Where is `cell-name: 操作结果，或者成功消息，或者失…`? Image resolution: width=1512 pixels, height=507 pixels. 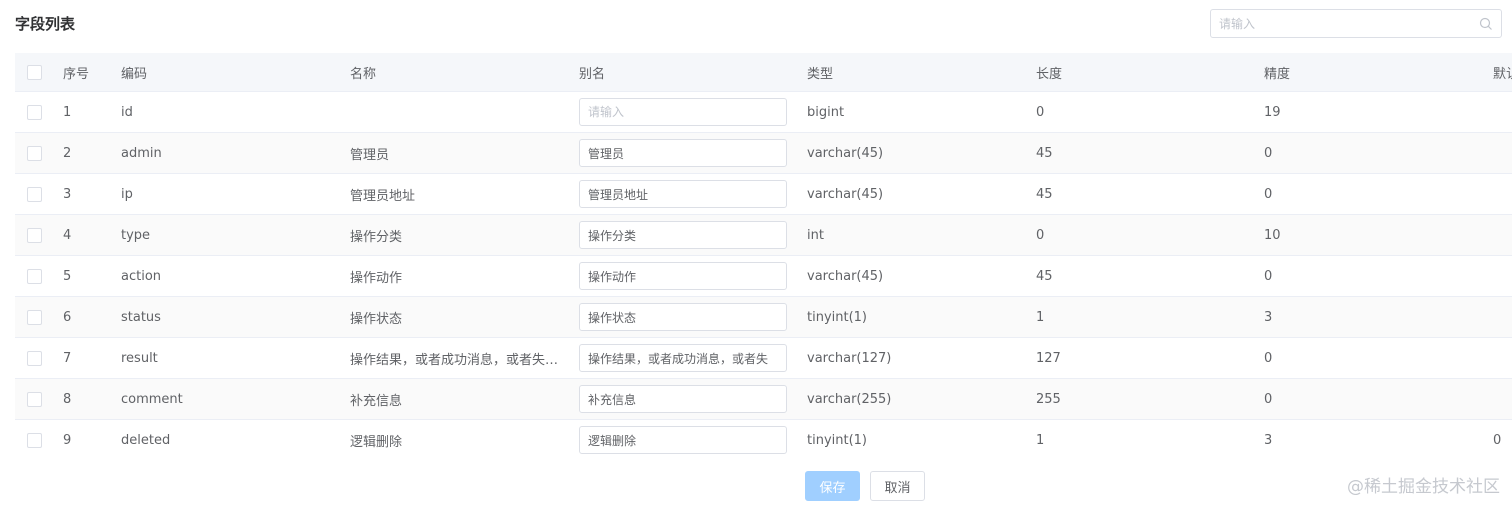
cell-name: 操作结果，或者成功消息，或者失… is located at coordinates (454, 358).